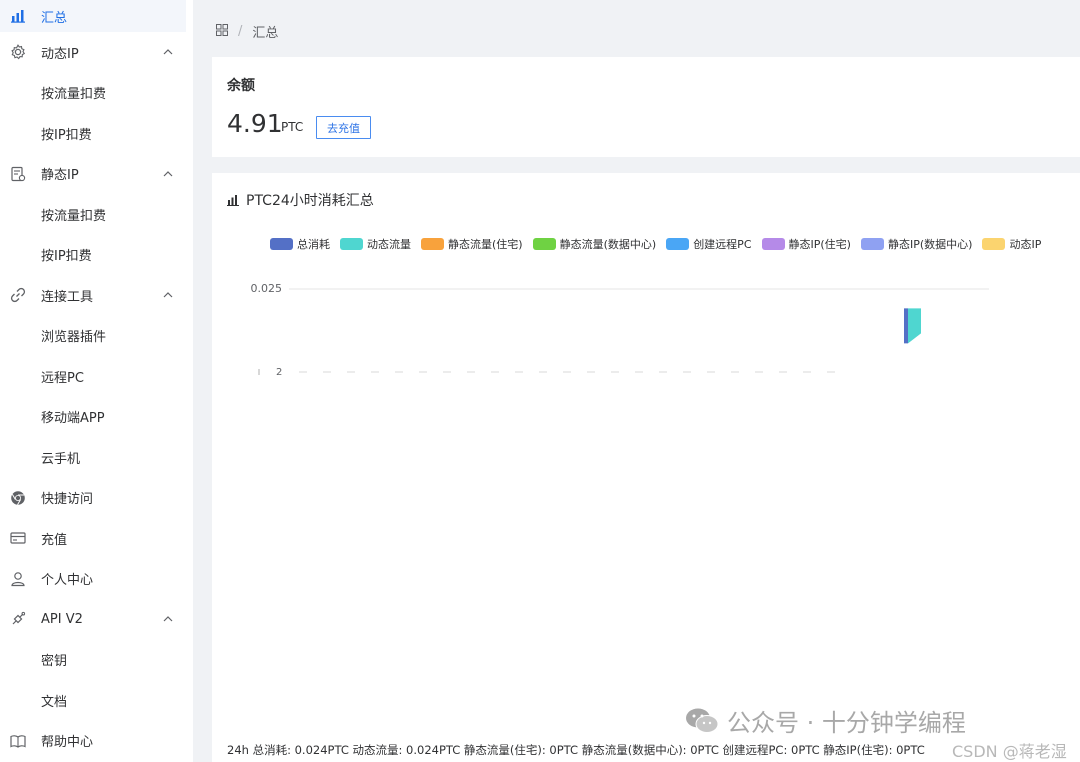  I want to click on legend-label: 总消耗, so click(313, 244).